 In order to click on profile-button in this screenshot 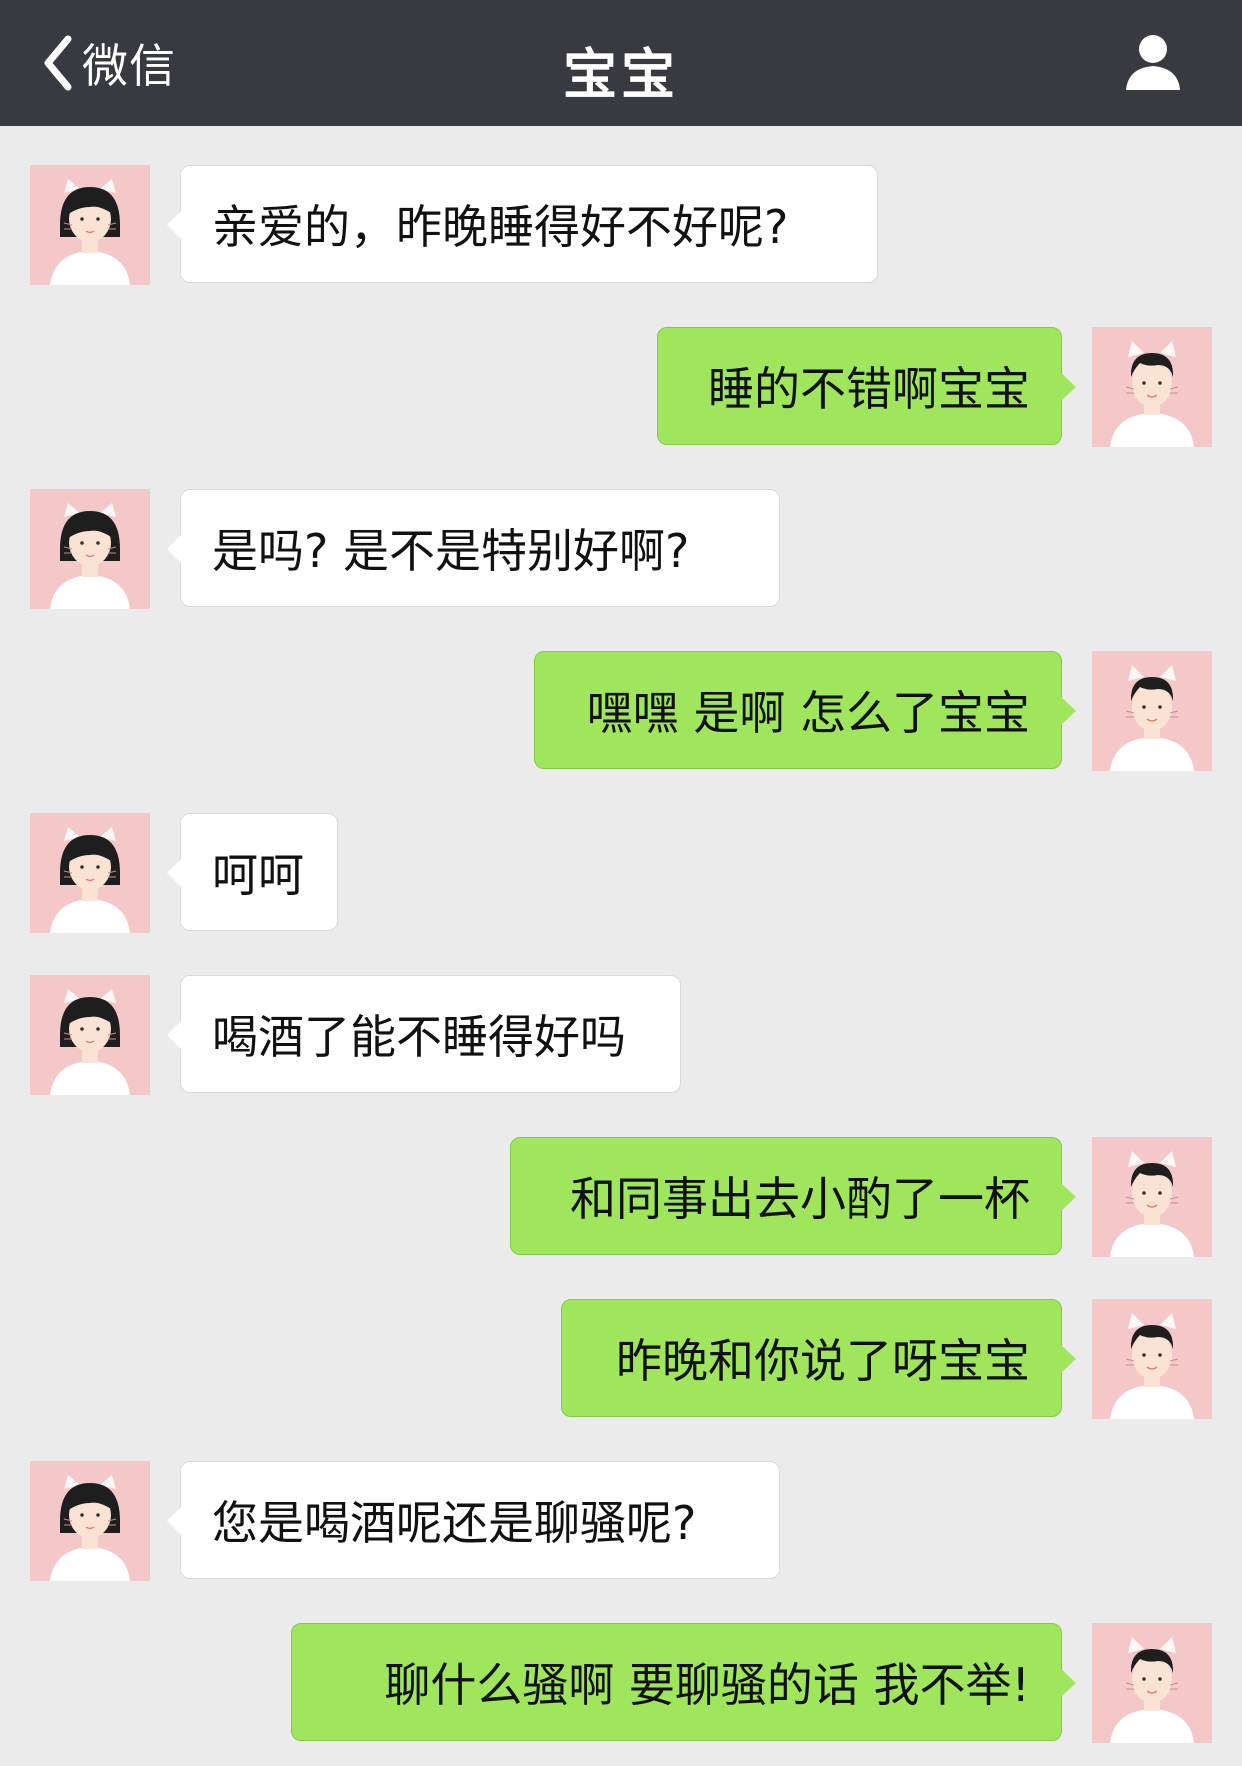, I will do `click(1153, 62)`.